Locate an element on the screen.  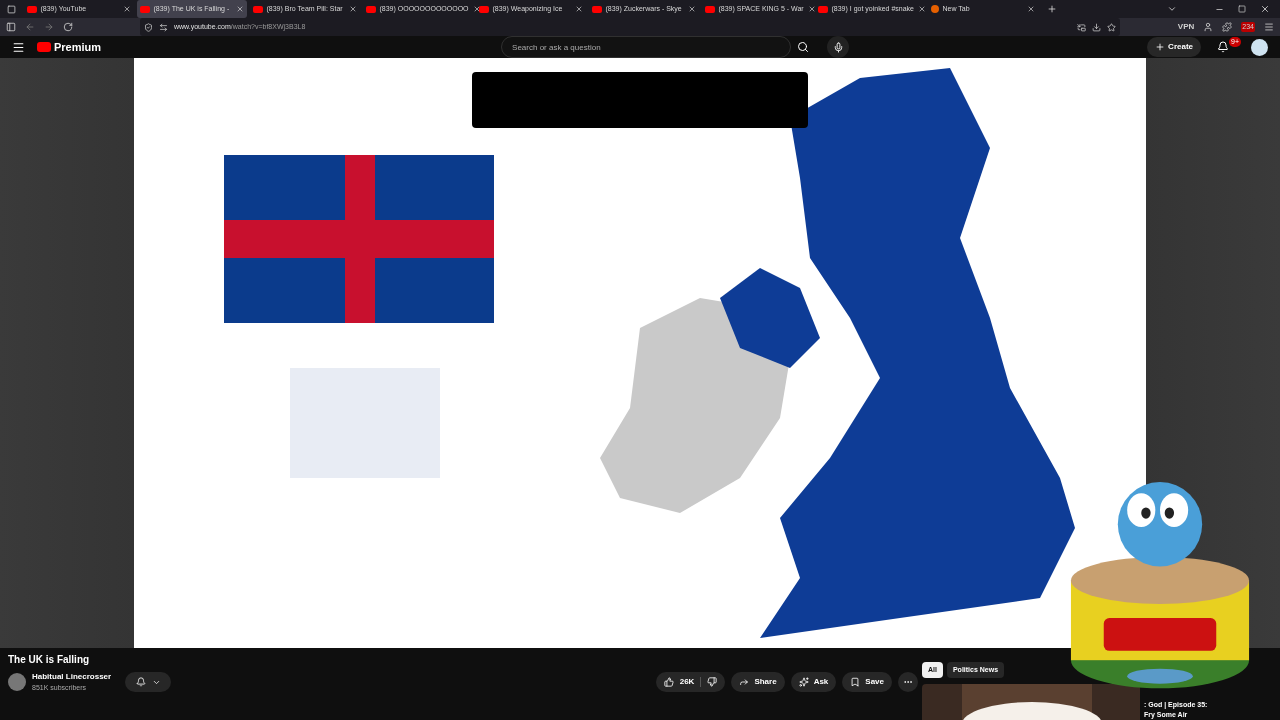
back-icon is located at coordinates (30, 27).